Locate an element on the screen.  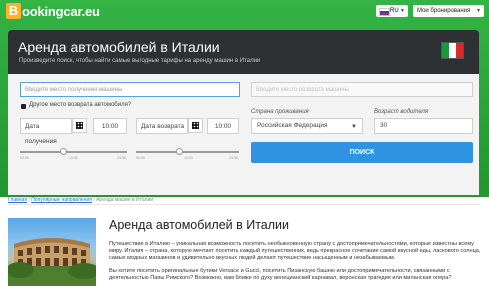
return-slider-handle is located at coordinates (179, 151).